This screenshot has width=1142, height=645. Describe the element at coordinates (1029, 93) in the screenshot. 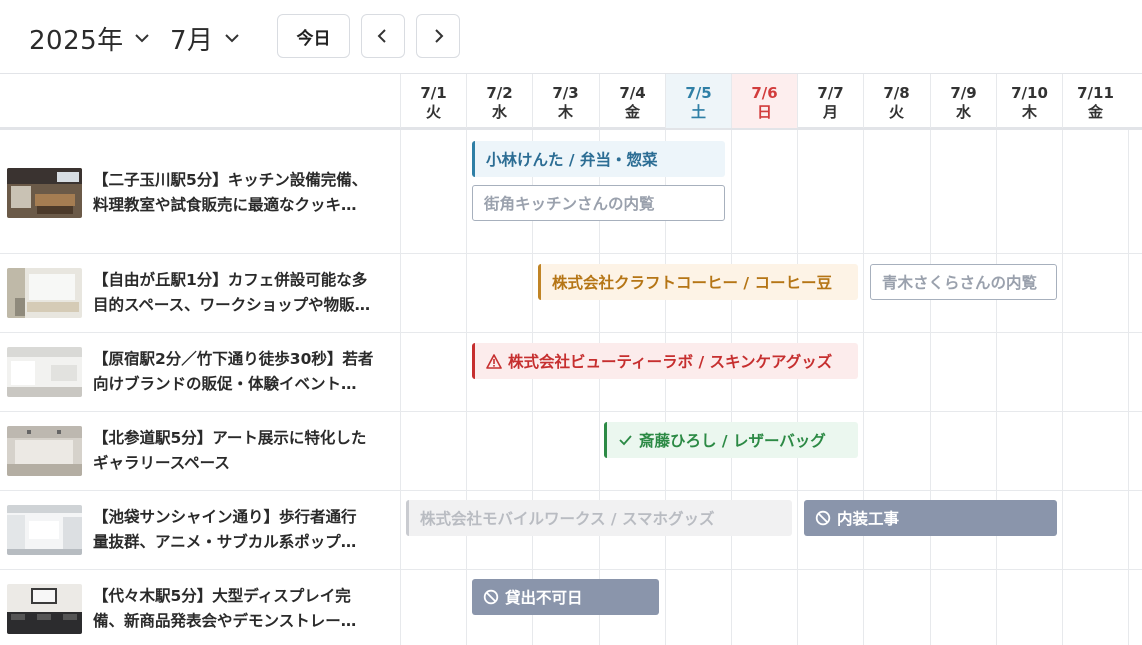

I see `day-date: 7/10` at that location.